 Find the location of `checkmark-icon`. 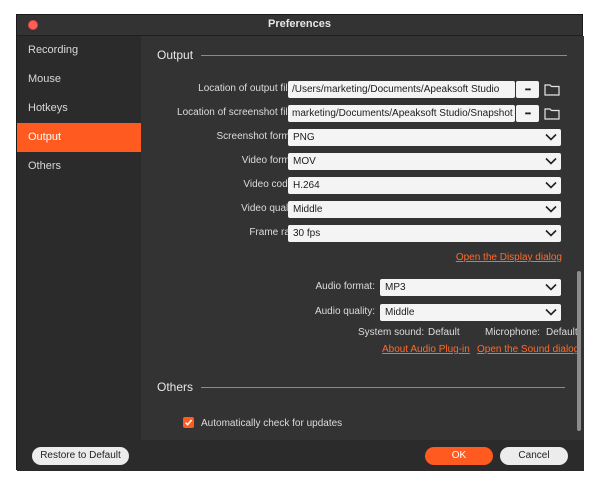

checkmark-icon is located at coordinates (188, 422).